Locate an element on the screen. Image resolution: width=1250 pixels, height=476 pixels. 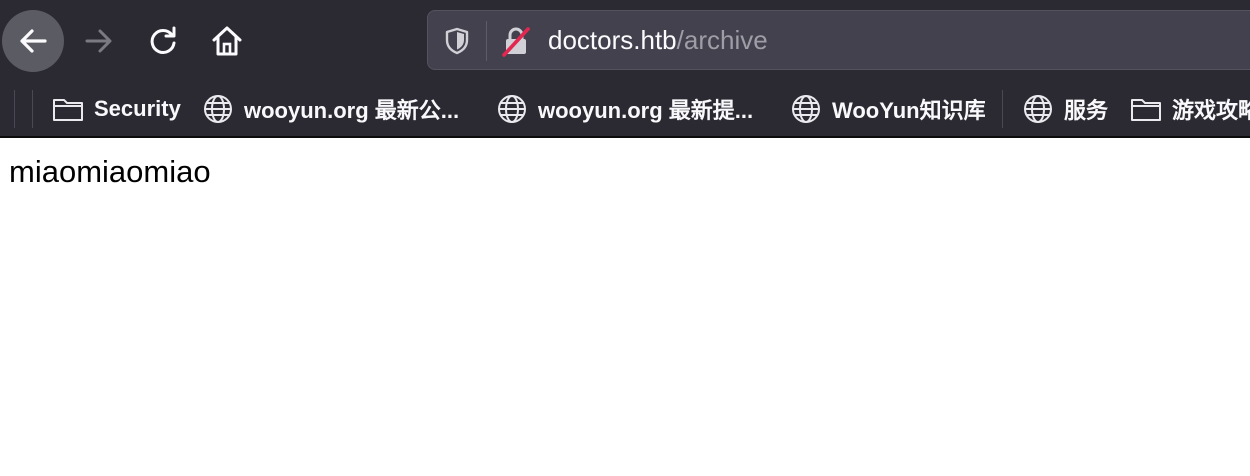
arrow-right-icon is located at coordinates (98, 41).